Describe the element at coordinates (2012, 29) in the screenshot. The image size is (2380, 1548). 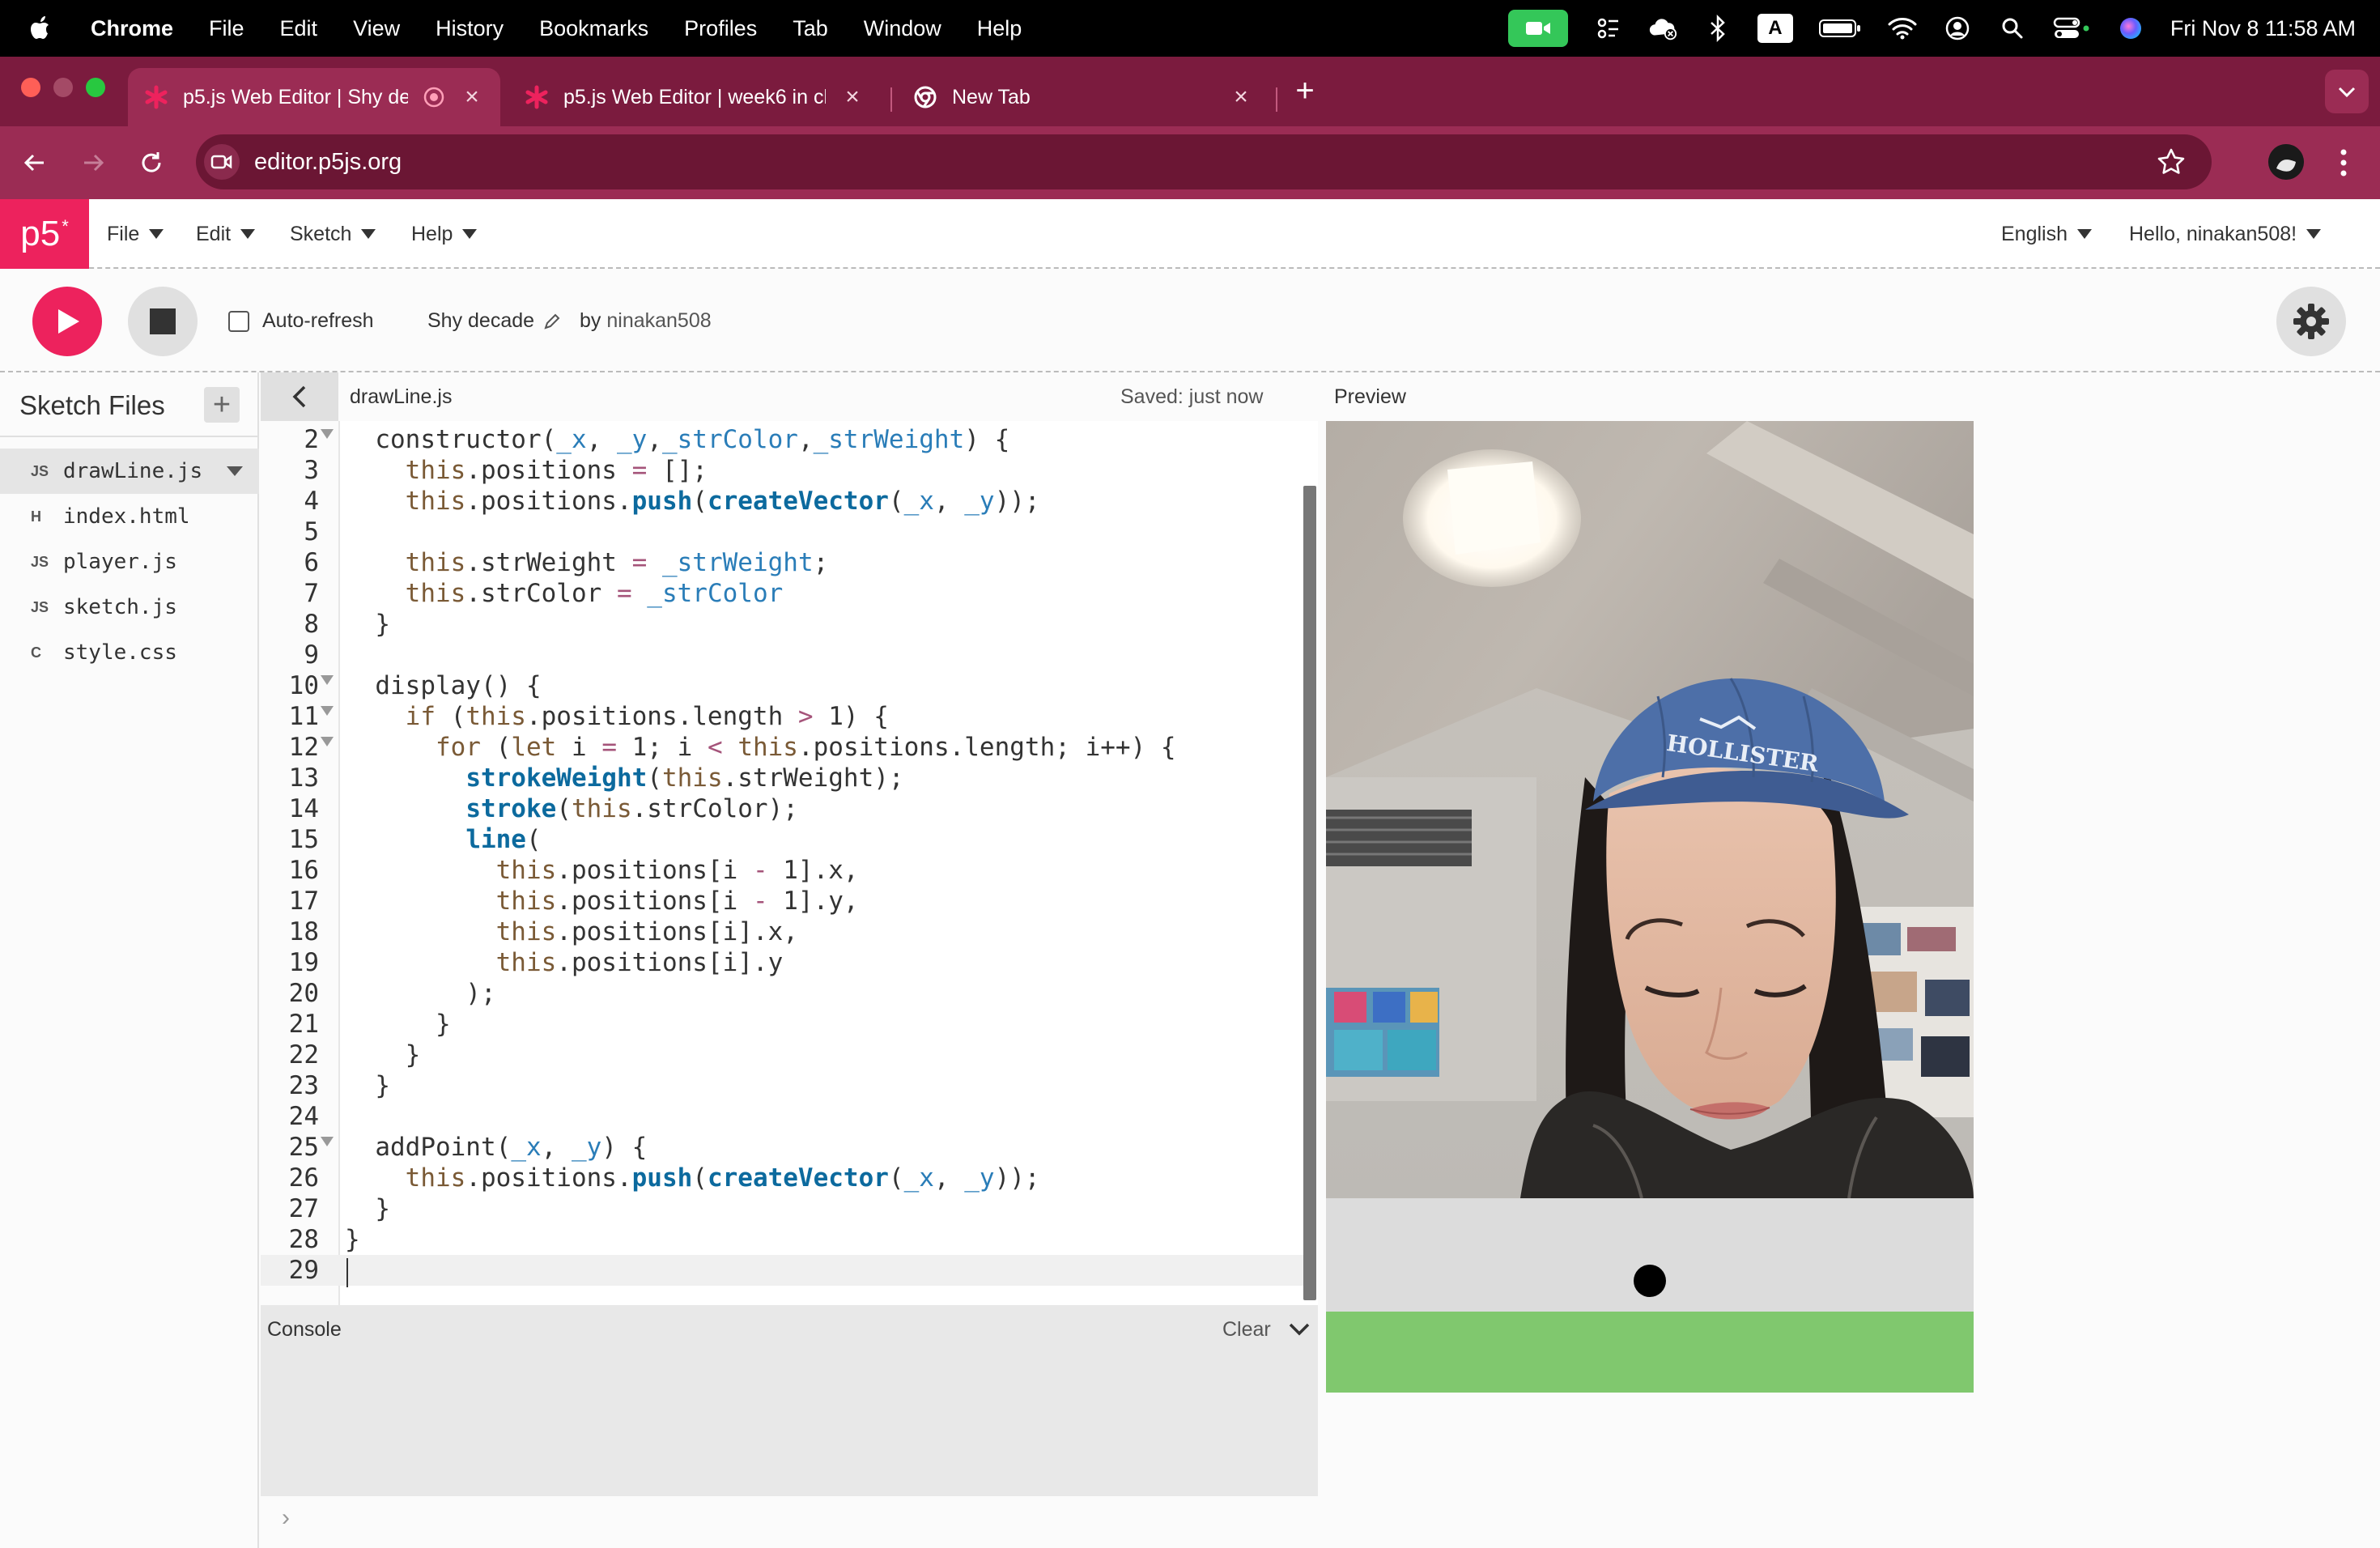
I see `spotlight-icon` at that location.